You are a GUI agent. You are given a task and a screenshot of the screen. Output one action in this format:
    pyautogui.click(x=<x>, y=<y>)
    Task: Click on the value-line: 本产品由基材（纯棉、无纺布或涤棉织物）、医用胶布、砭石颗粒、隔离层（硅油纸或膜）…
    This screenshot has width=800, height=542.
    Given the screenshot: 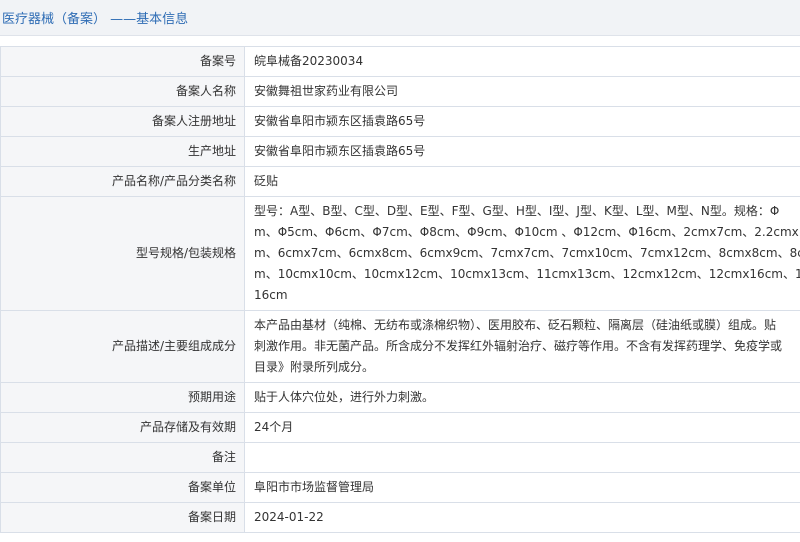 What is the action you would take?
    pyautogui.click(x=515, y=325)
    